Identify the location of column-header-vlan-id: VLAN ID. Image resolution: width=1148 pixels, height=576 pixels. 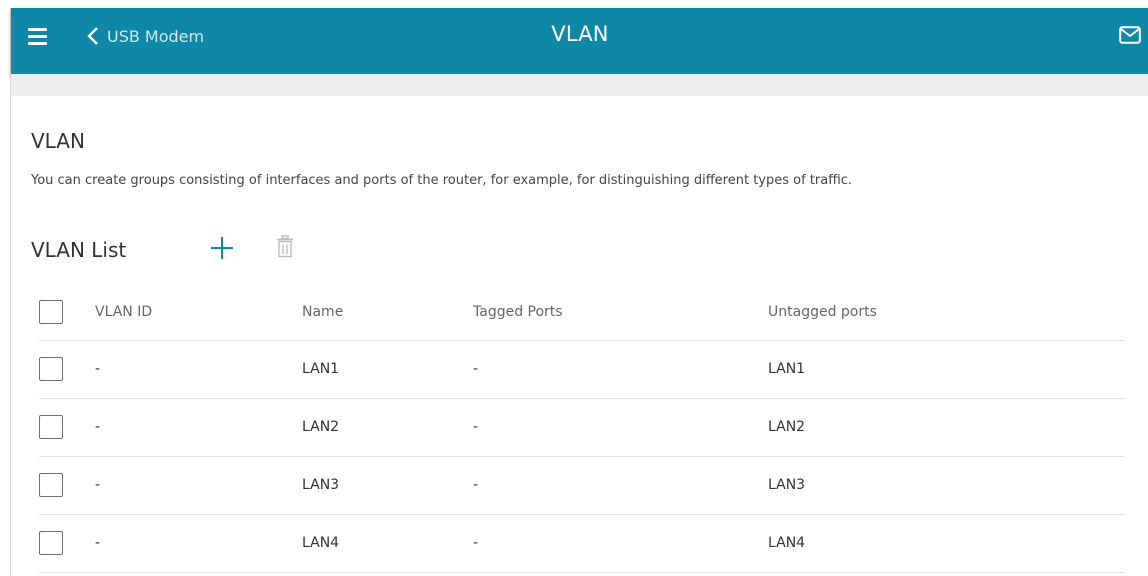
(123, 312).